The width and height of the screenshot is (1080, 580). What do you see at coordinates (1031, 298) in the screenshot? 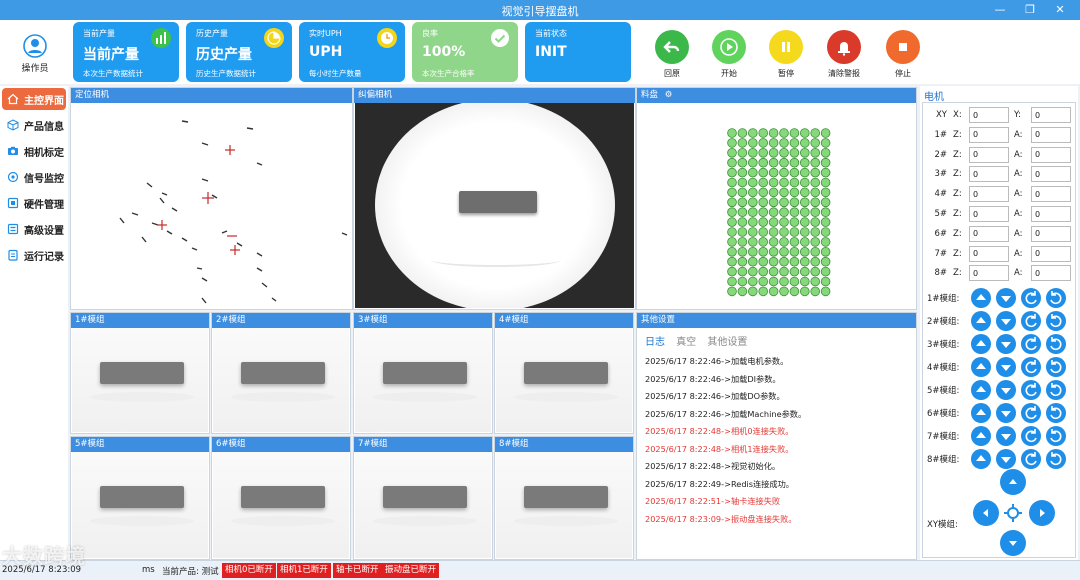
I see `module-1-rotate-ccw-button` at bounding box center [1031, 298].